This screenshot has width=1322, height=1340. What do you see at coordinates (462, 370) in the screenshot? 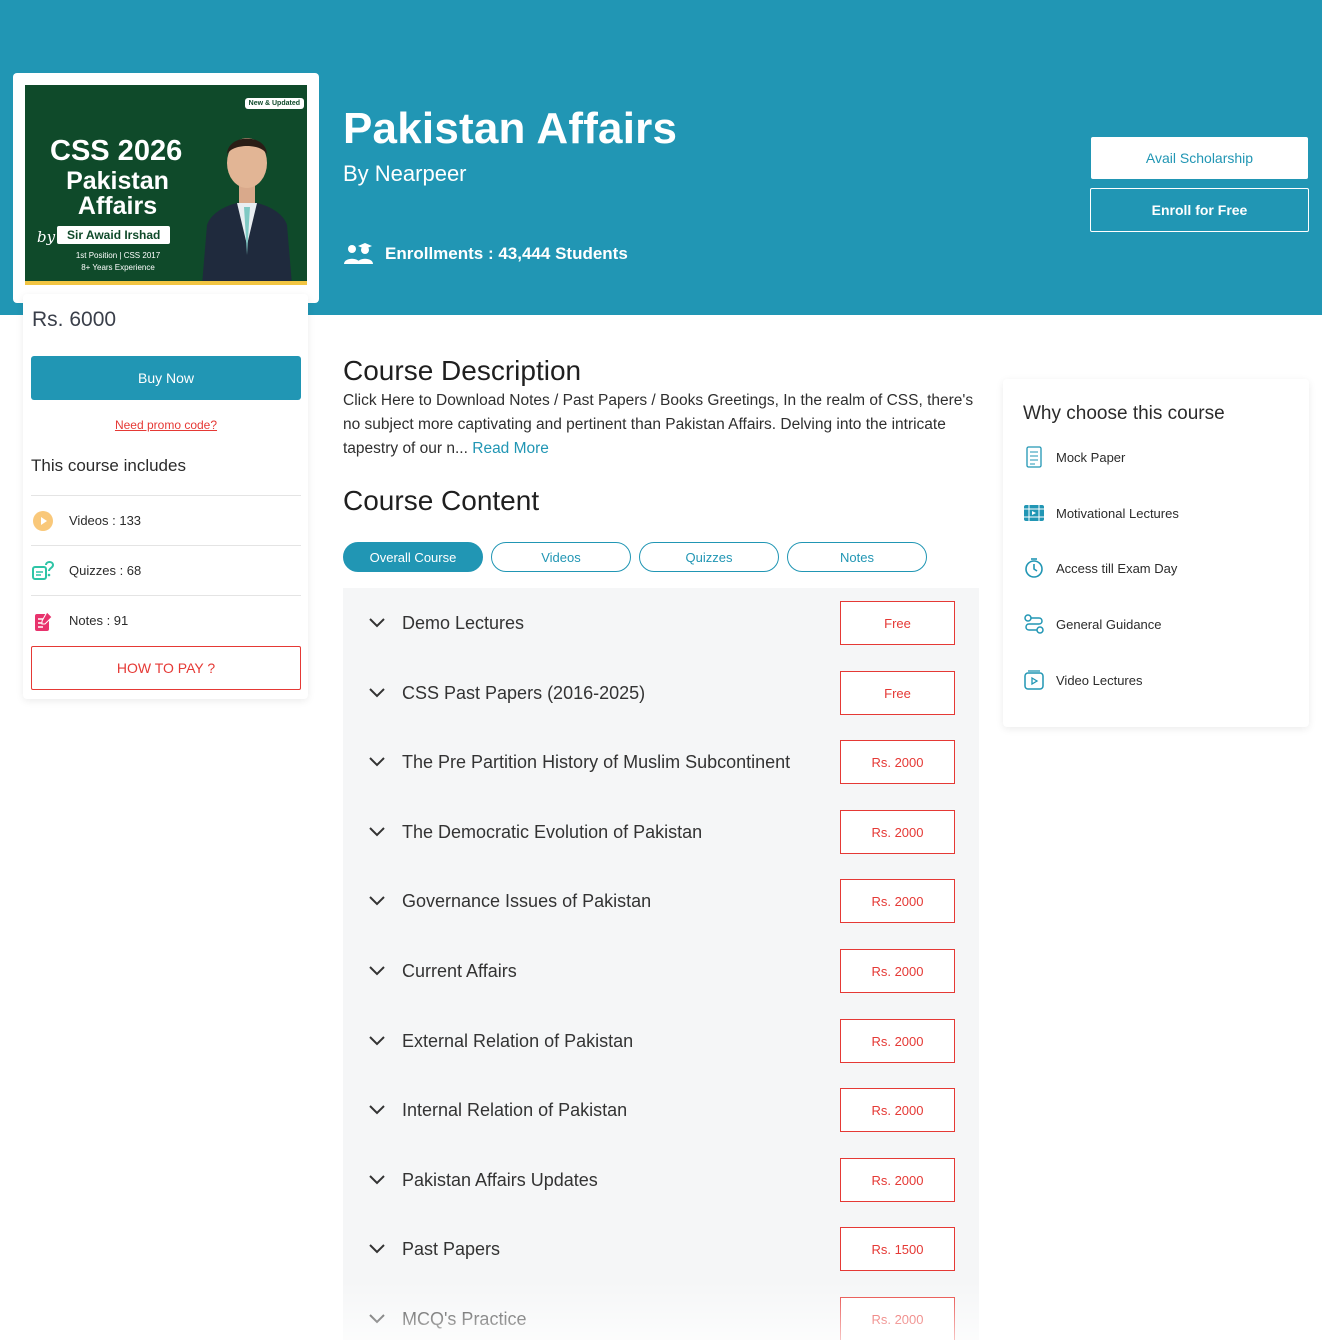
I see `description-title: Course Description` at bounding box center [462, 370].